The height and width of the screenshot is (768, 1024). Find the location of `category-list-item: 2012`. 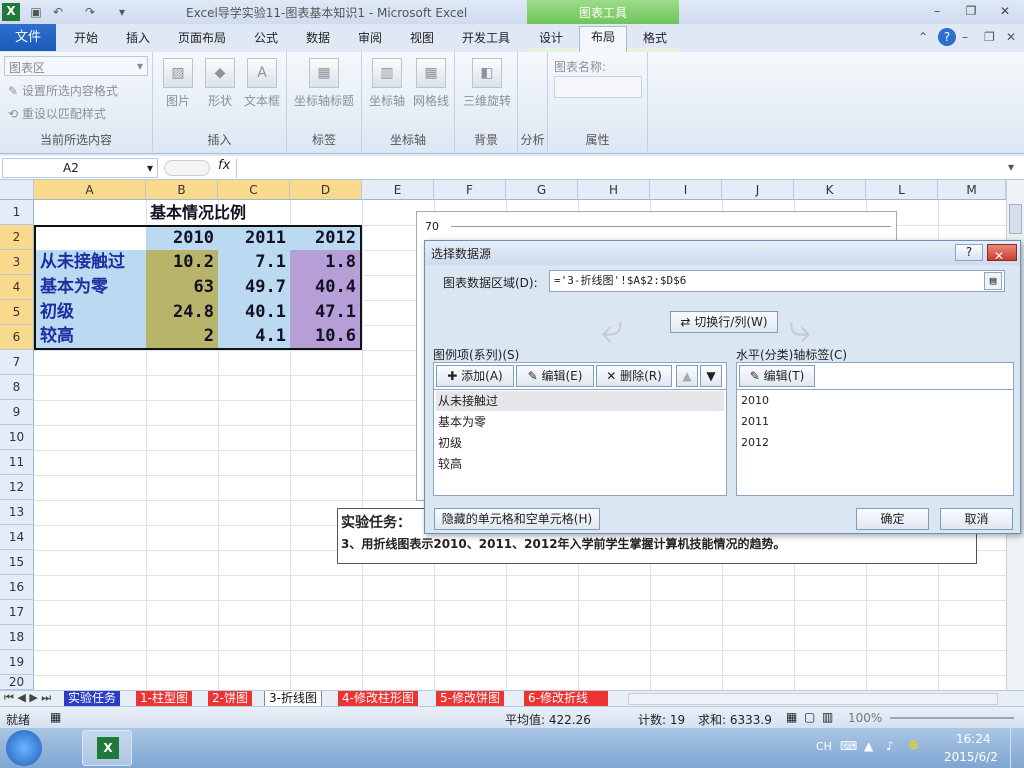

category-list-item: 2012 is located at coordinates (875, 443).